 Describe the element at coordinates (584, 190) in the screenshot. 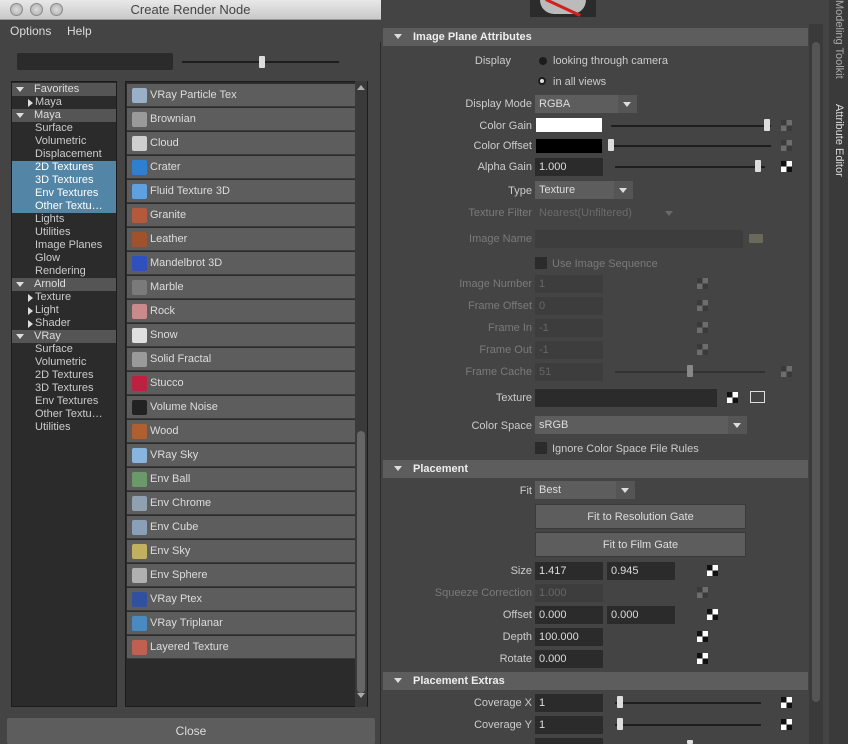

I see `type-dropdown: Texture` at that location.